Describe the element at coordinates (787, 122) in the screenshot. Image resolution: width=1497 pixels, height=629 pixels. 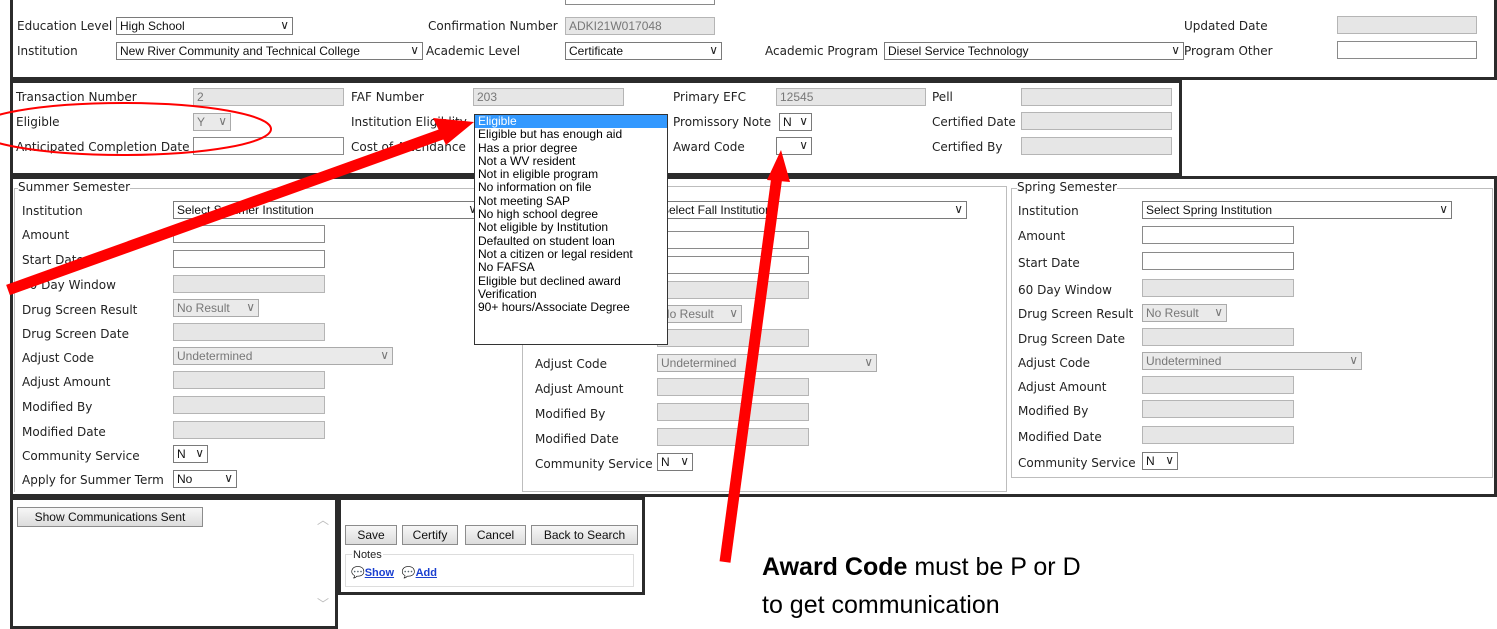
I see `promissory-value: N` at that location.